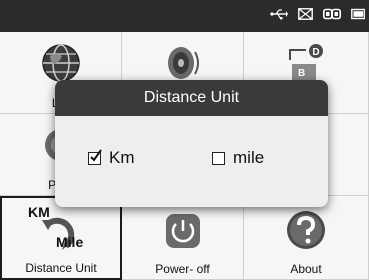  What do you see at coordinates (61, 268) in the screenshot?
I see `tile-label-distance-unit: Distance Unit` at bounding box center [61, 268].